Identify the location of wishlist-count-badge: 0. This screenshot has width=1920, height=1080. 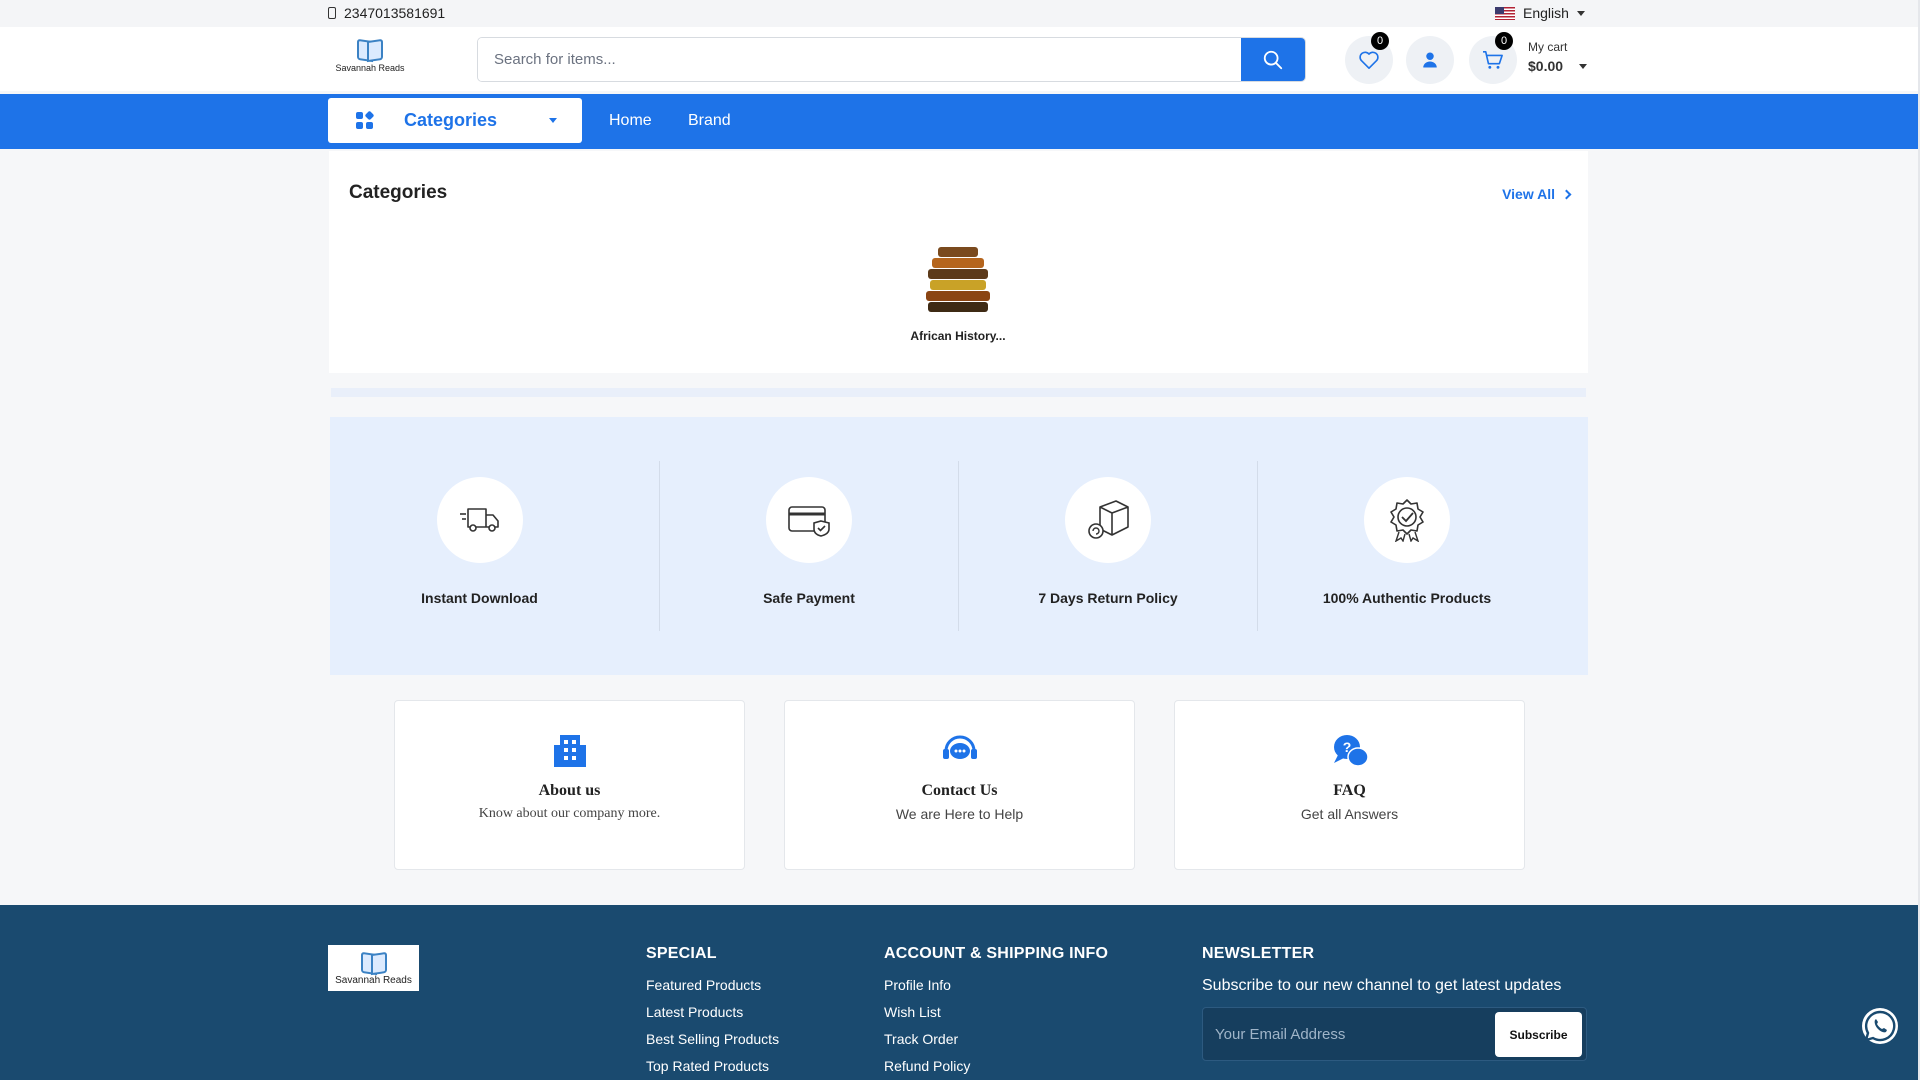
(1380, 41).